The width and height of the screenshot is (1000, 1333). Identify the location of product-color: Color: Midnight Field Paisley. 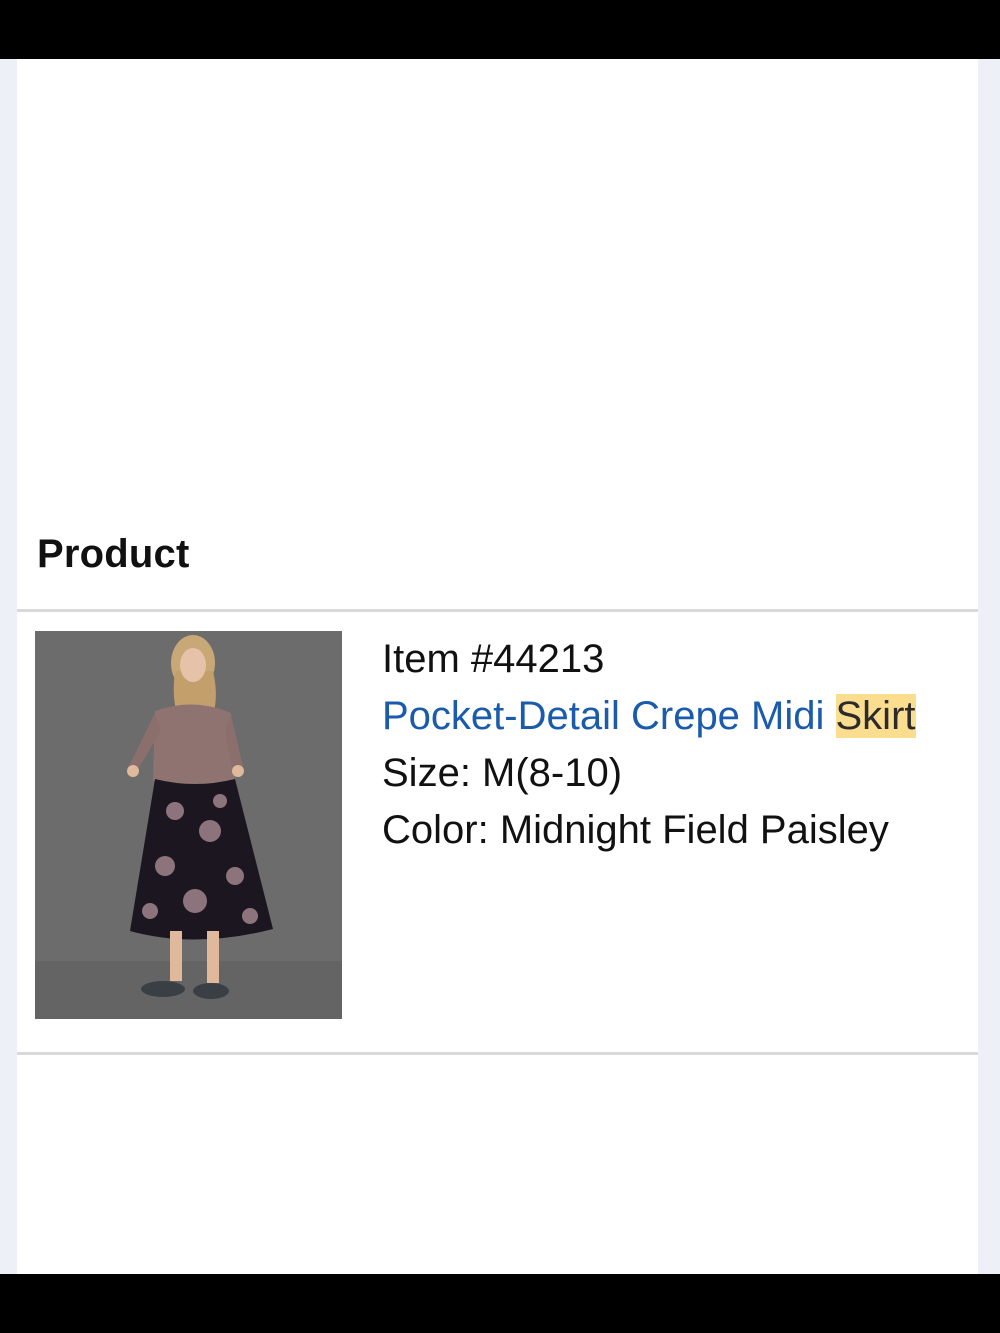
(635, 830).